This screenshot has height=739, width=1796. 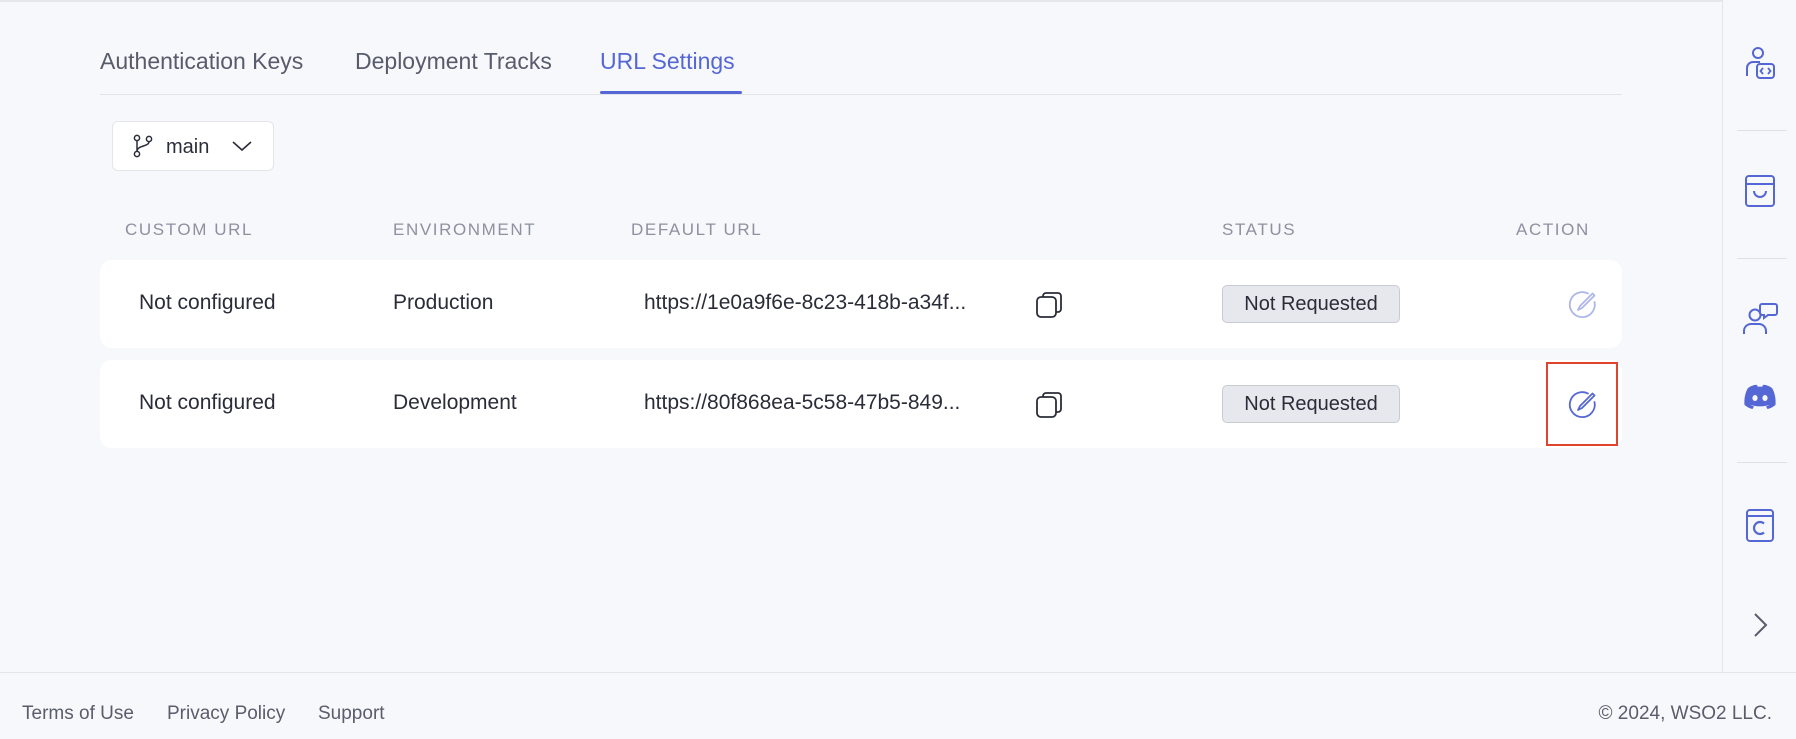 What do you see at coordinates (1259, 229) in the screenshot?
I see `column-header-status: STATUS` at bounding box center [1259, 229].